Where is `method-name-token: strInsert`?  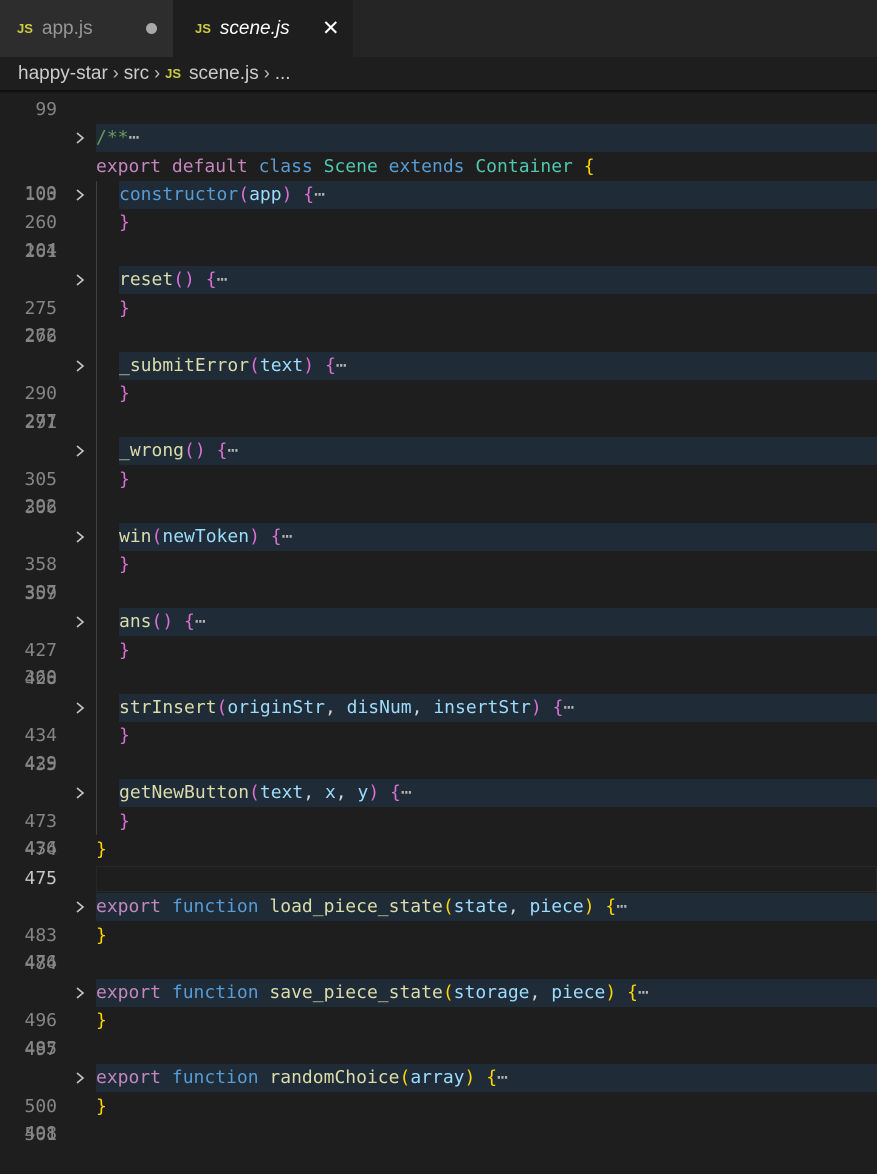 method-name-token: strInsert is located at coordinates (168, 707).